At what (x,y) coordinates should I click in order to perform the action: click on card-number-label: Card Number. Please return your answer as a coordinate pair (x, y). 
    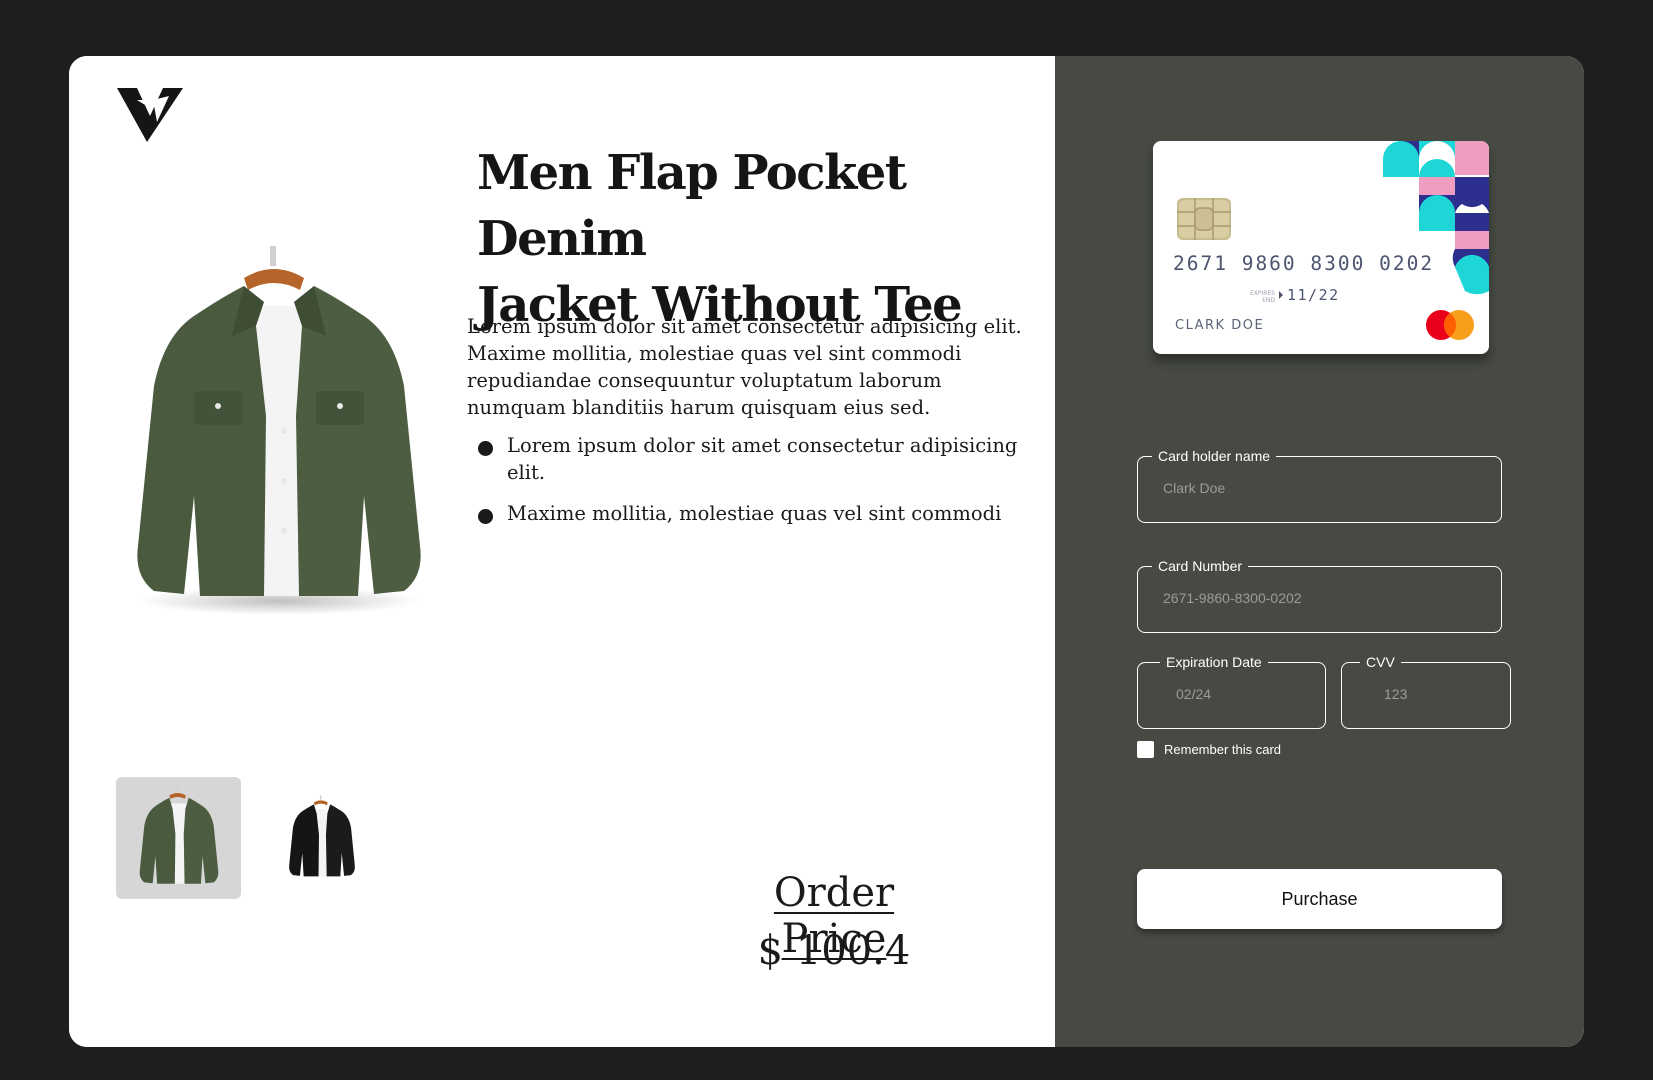
    Looking at the image, I should click on (1200, 566).